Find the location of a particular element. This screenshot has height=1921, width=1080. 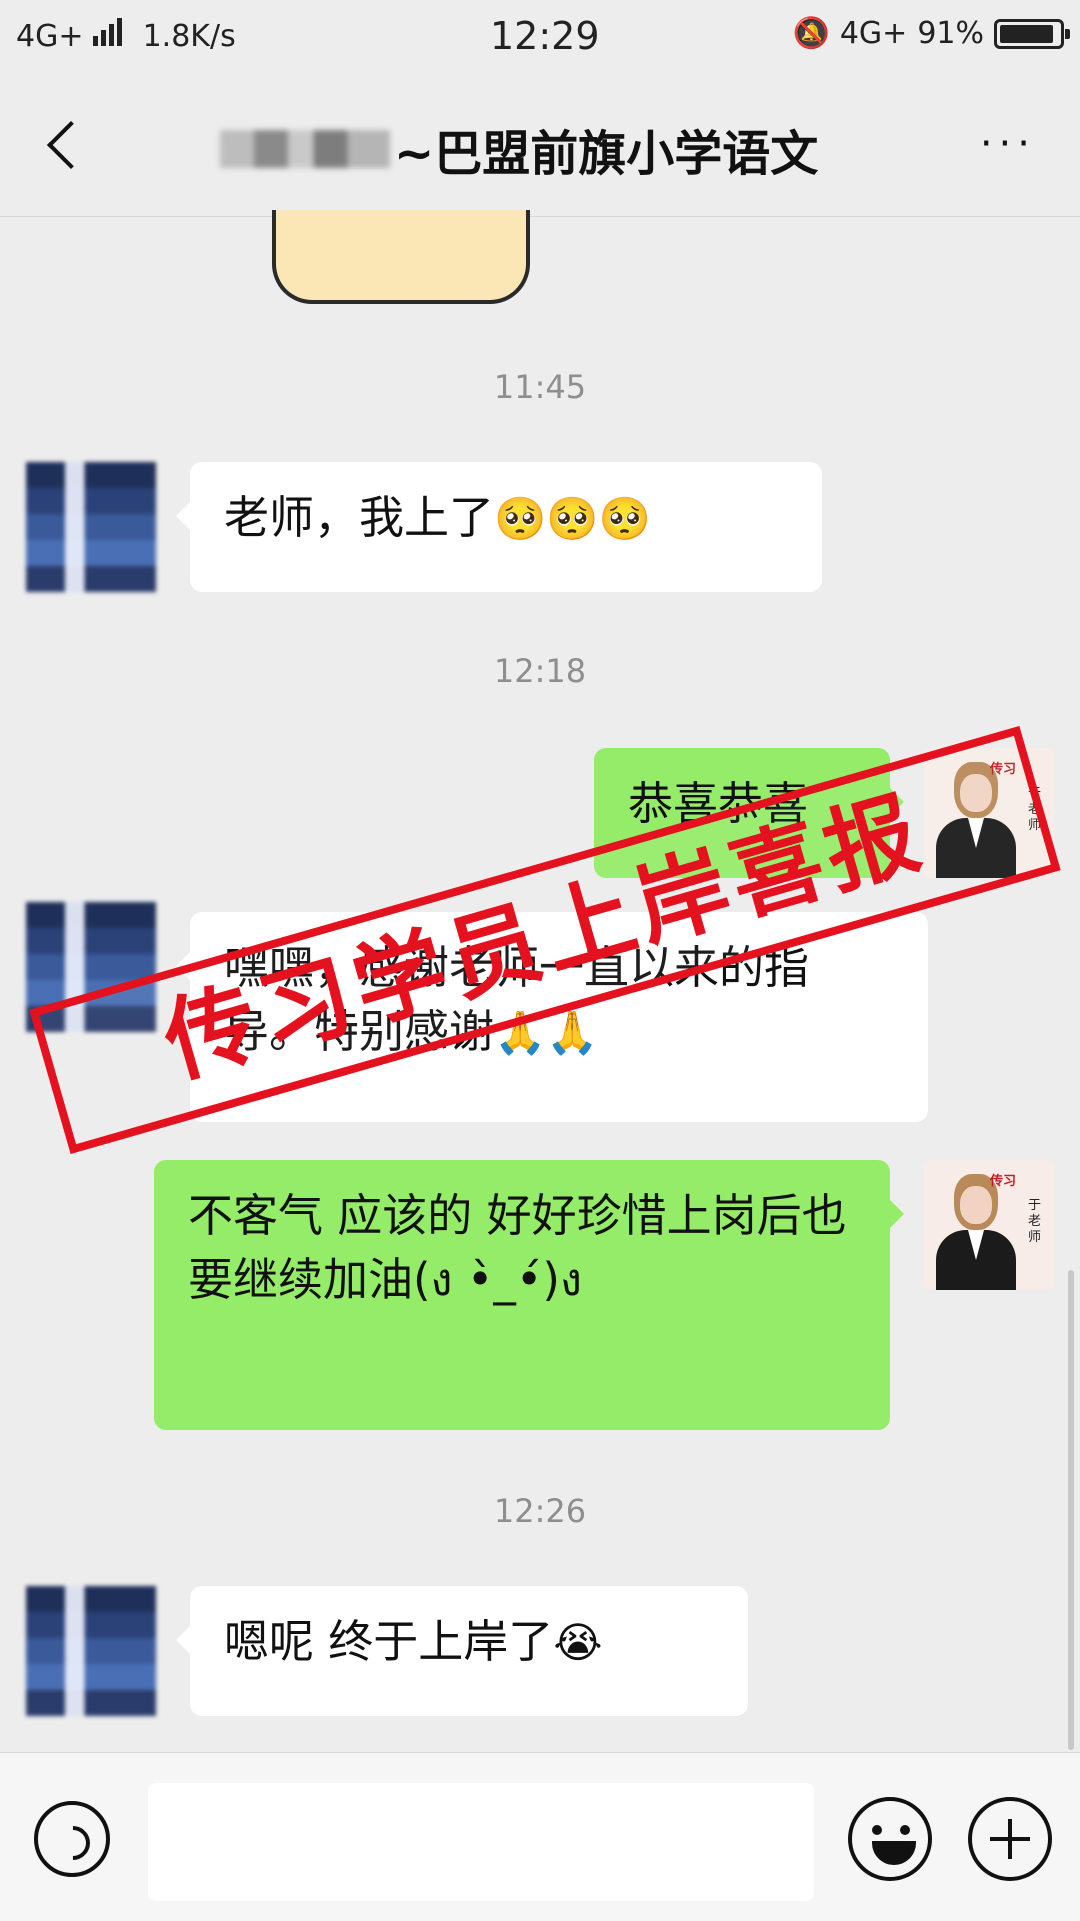

timestamp: 12:26 is located at coordinates (540, 1511).